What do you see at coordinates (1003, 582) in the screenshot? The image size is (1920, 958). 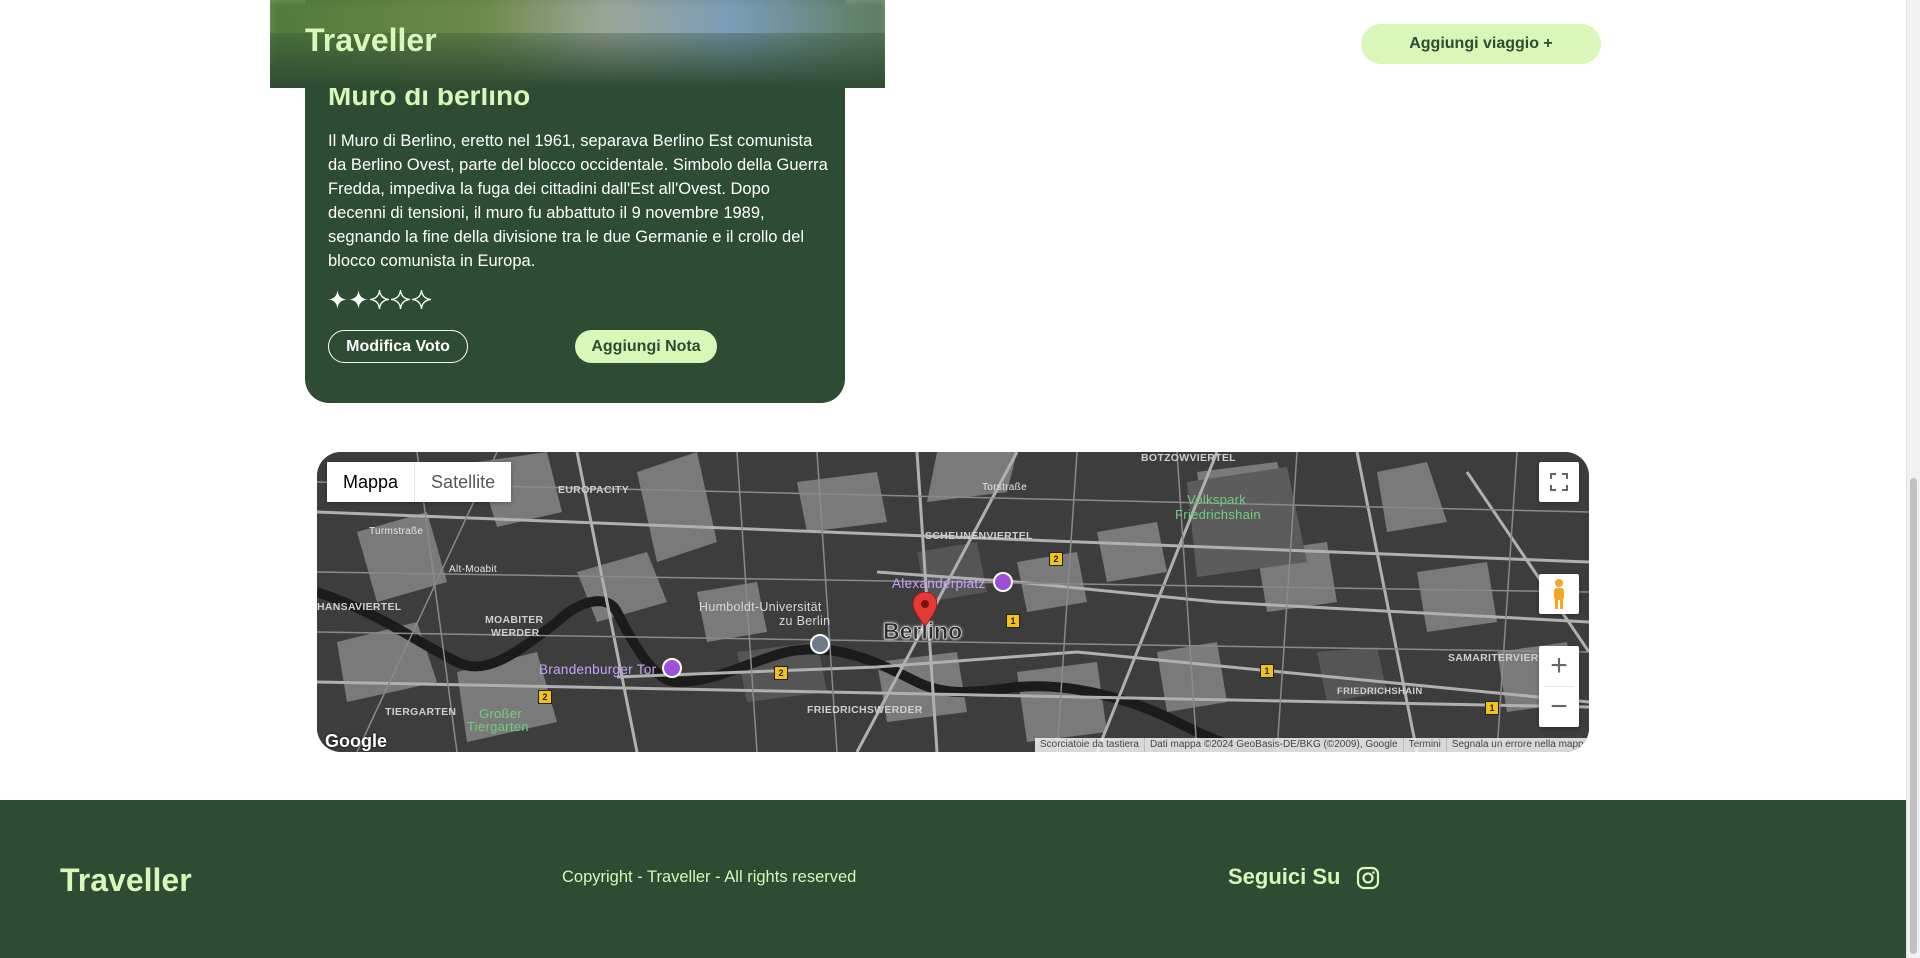 I see `alexanderplatz-poi-icon` at bounding box center [1003, 582].